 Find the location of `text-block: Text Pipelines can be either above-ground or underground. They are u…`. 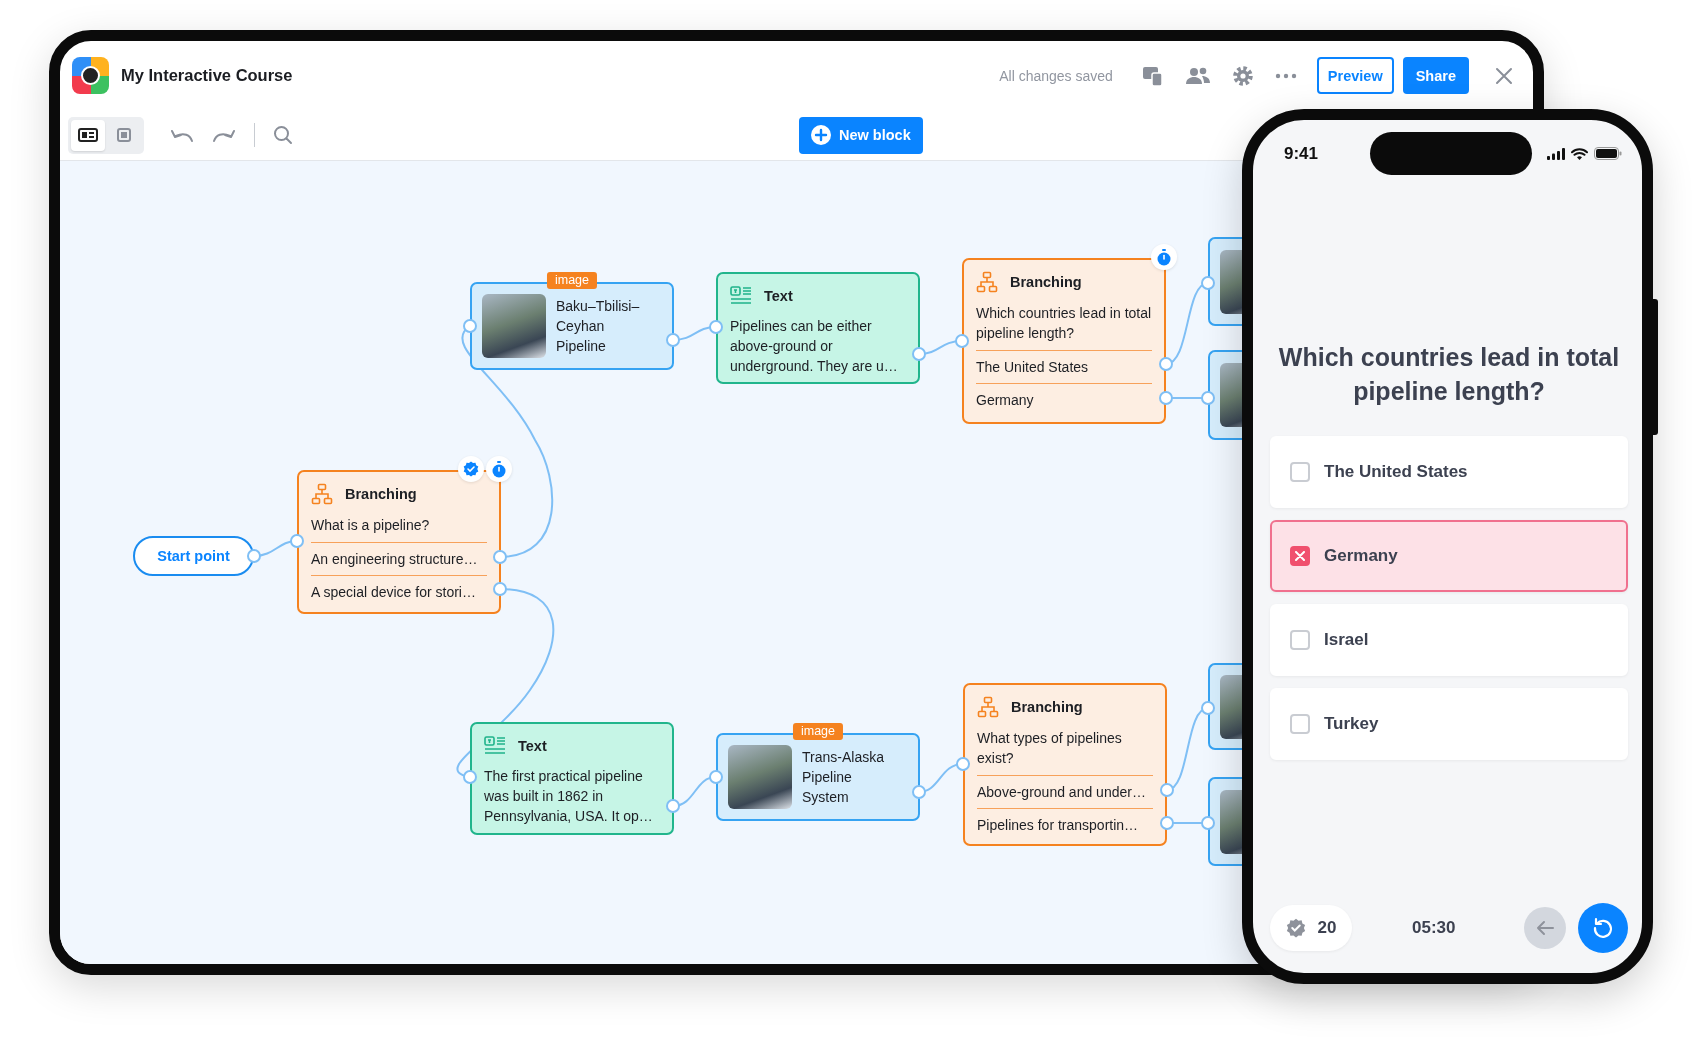

text-block: Text Pipelines can be either above-ground or underground. They are u… is located at coordinates (818, 328).